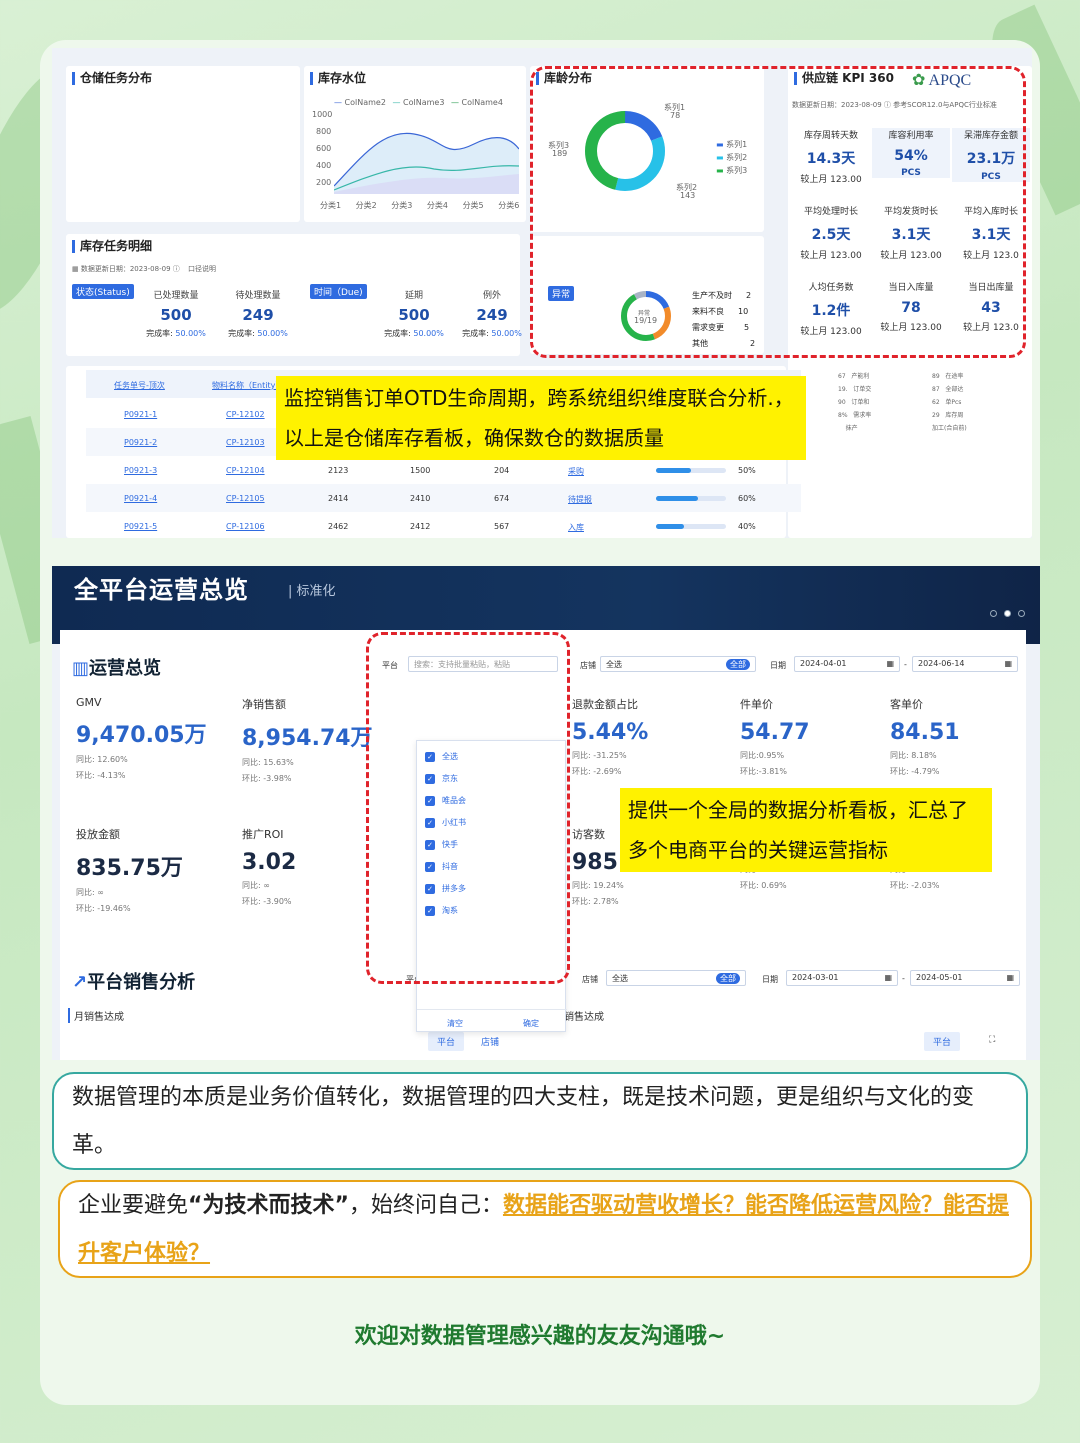 Image resolution: width=1080 pixels, height=1443 pixels. Describe the element at coordinates (842, 978) in the screenshot. I see `sales-date-from: 2024-03-01 ▦` at that location.